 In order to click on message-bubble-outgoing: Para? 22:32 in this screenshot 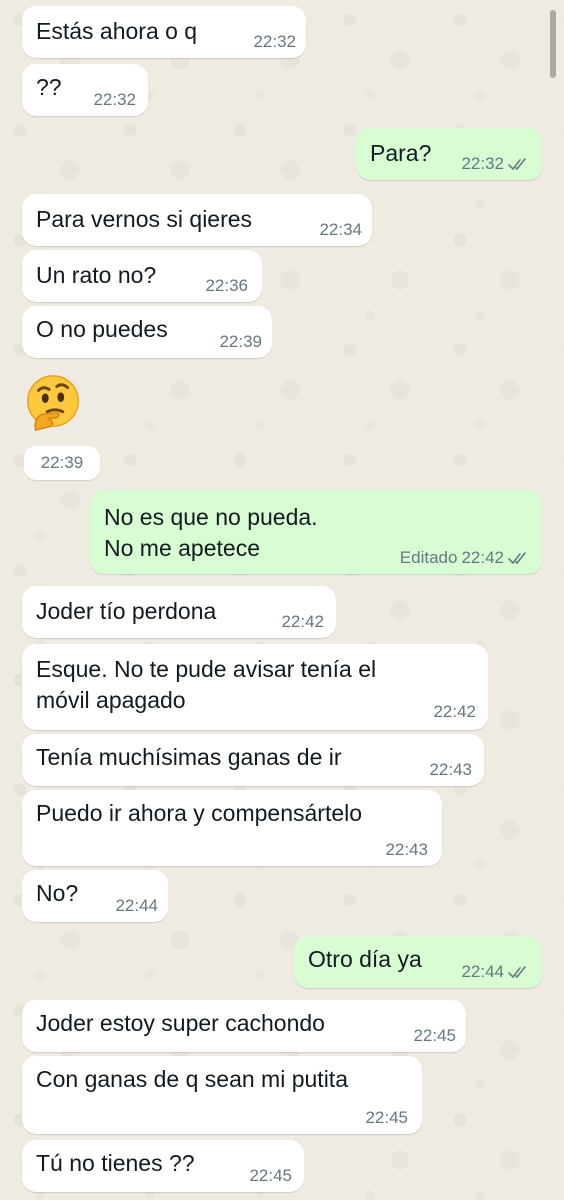, I will do `click(449, 154)`.